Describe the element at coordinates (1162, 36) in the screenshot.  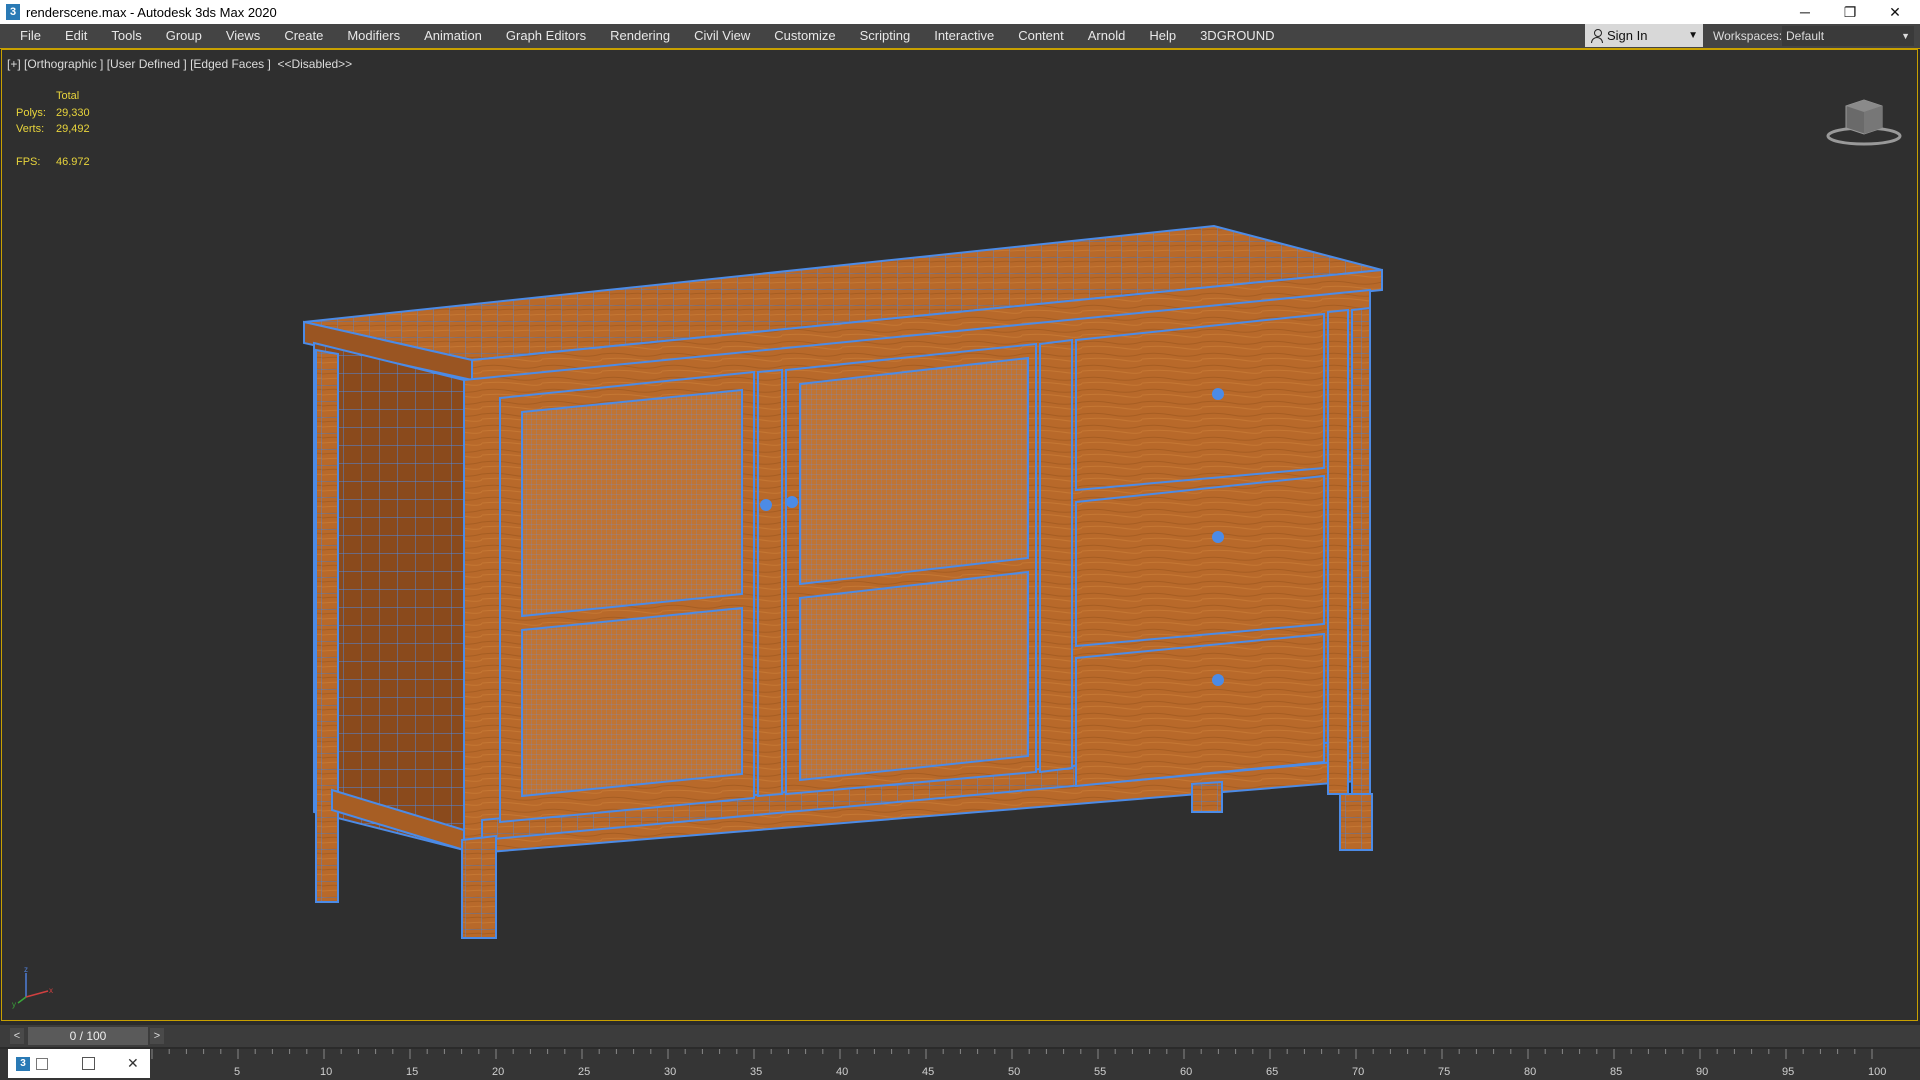
I see `menu-help: Help` at that location.